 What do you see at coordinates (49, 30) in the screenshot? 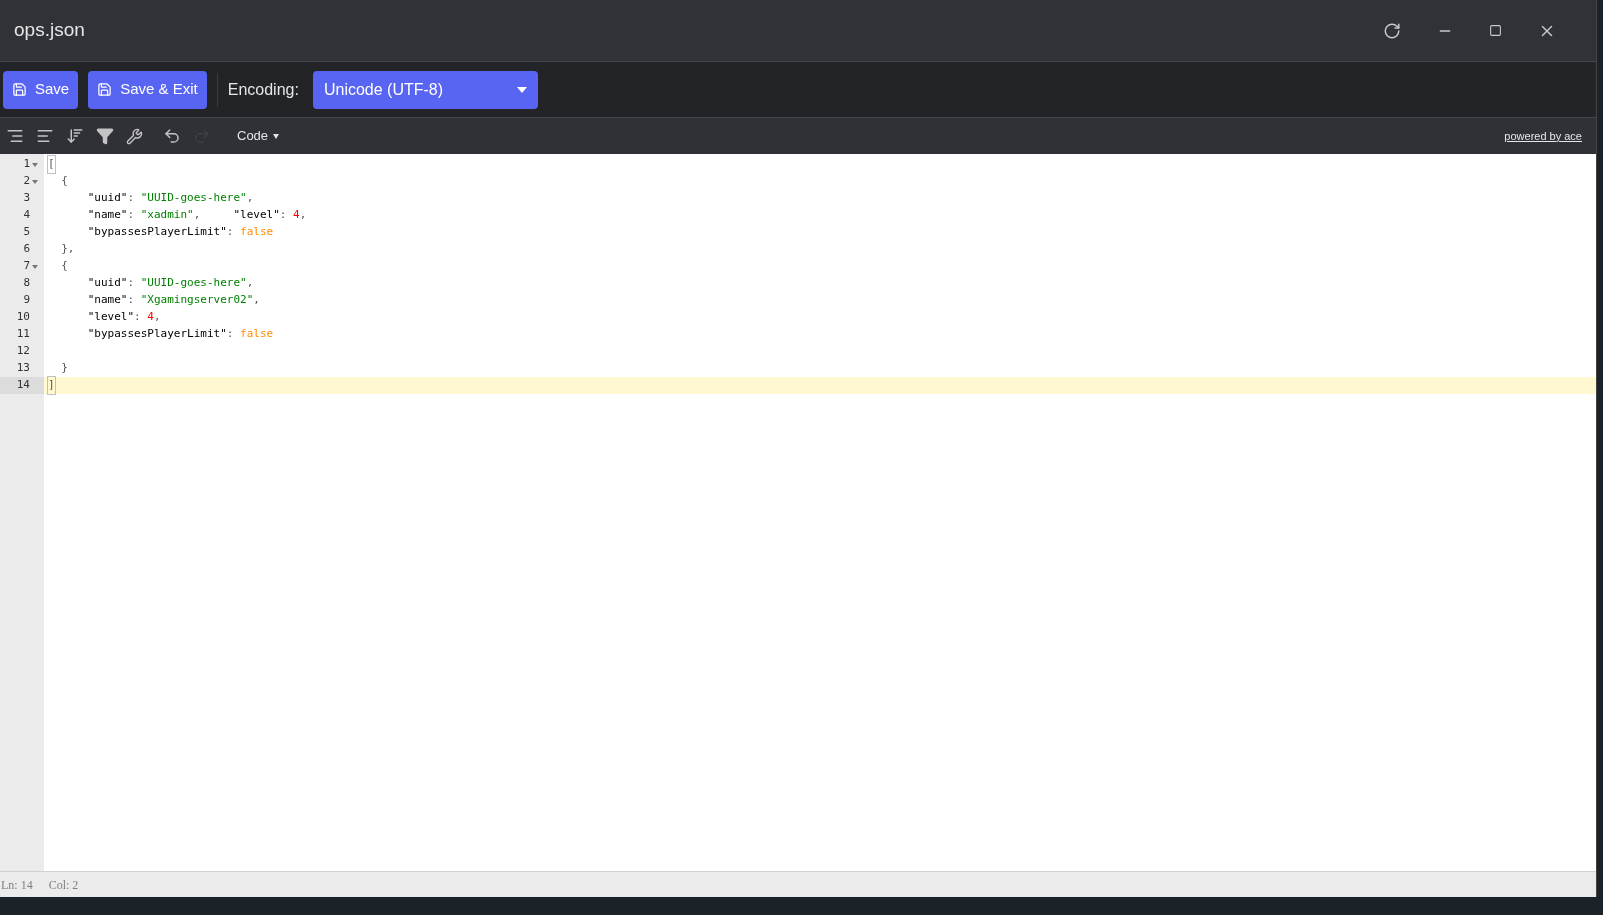
I see `window-title: ops.json` at bounding box center [49, 30].